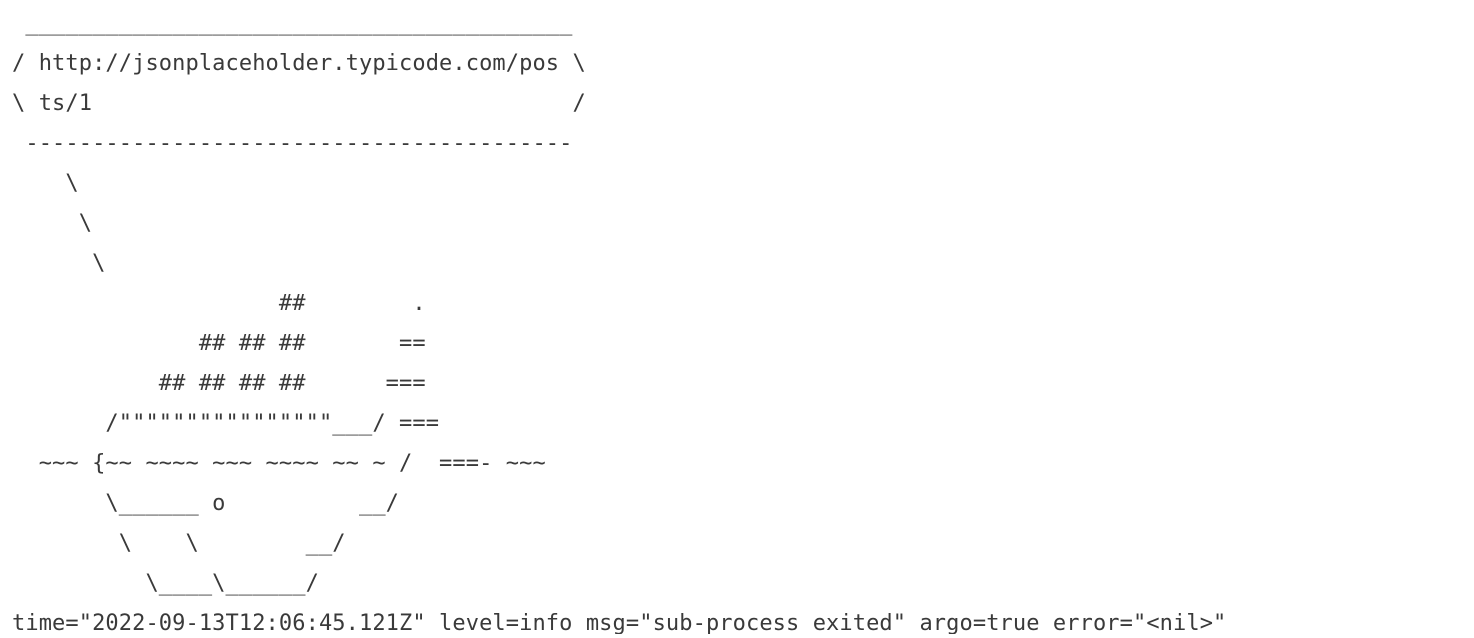 Image resolution: width=1474 pixels, height=638 pixels. What do you see at coordinates (219, 303) in the screenshot?
I see `ascii-art-line: ## .` at bounding box center [219, 303].